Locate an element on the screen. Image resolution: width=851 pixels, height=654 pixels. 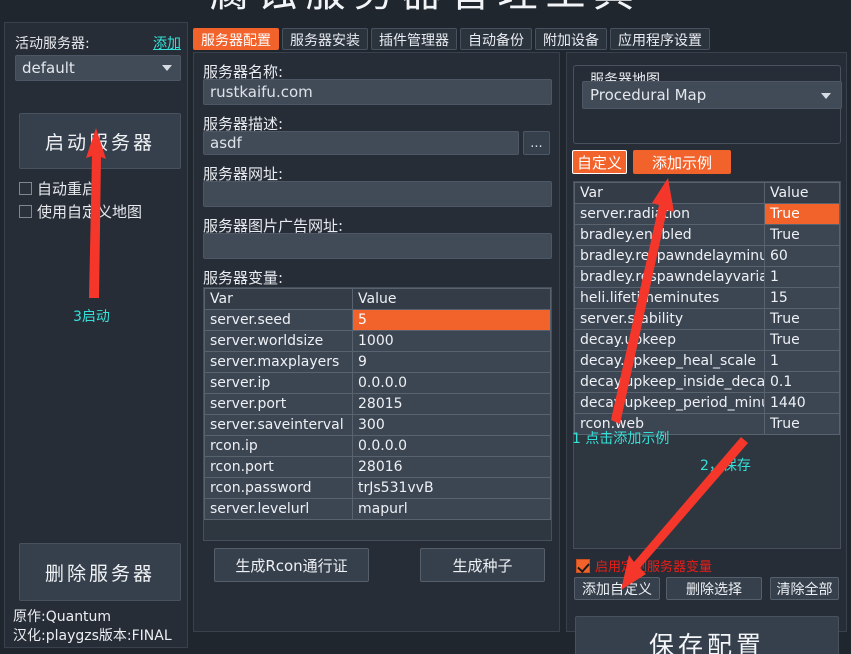
table-row: server.saveinterval 300 is located at coordinates (377, 425).